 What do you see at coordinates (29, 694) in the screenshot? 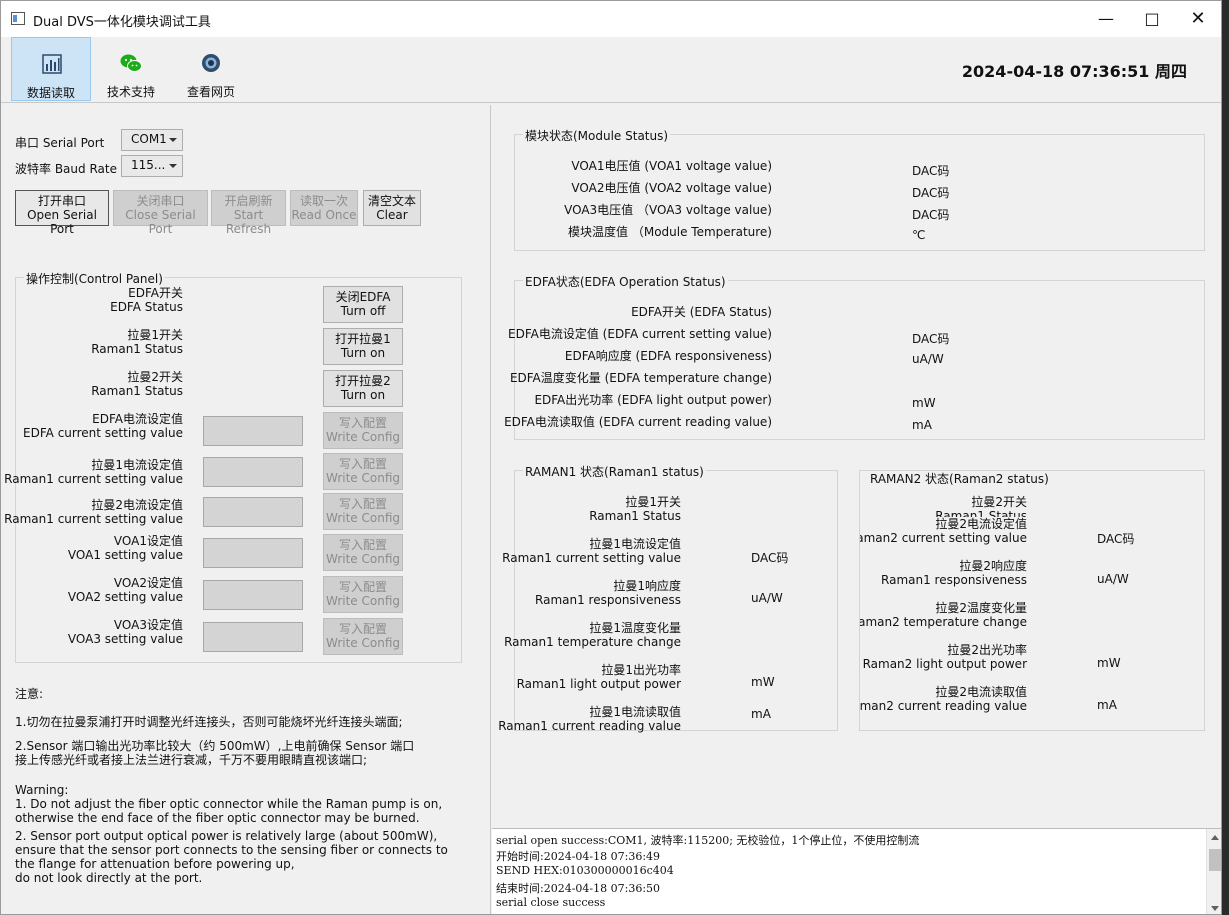
I see `notes-title-cn: 注意:` at bounding box center [29, 694].